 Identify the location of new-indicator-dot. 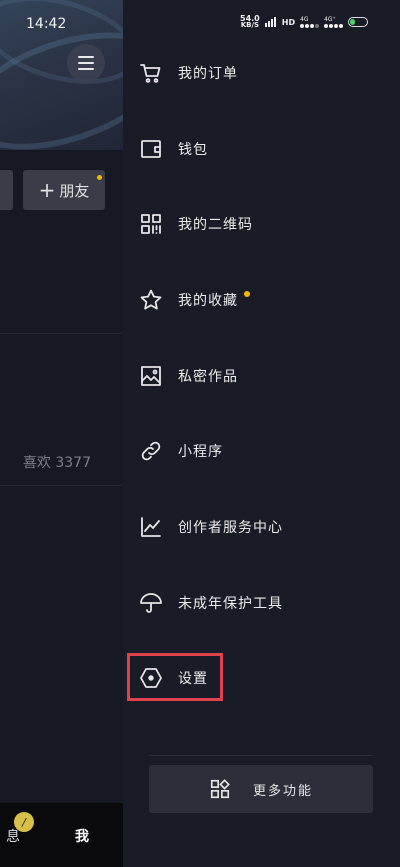
(247, 294).